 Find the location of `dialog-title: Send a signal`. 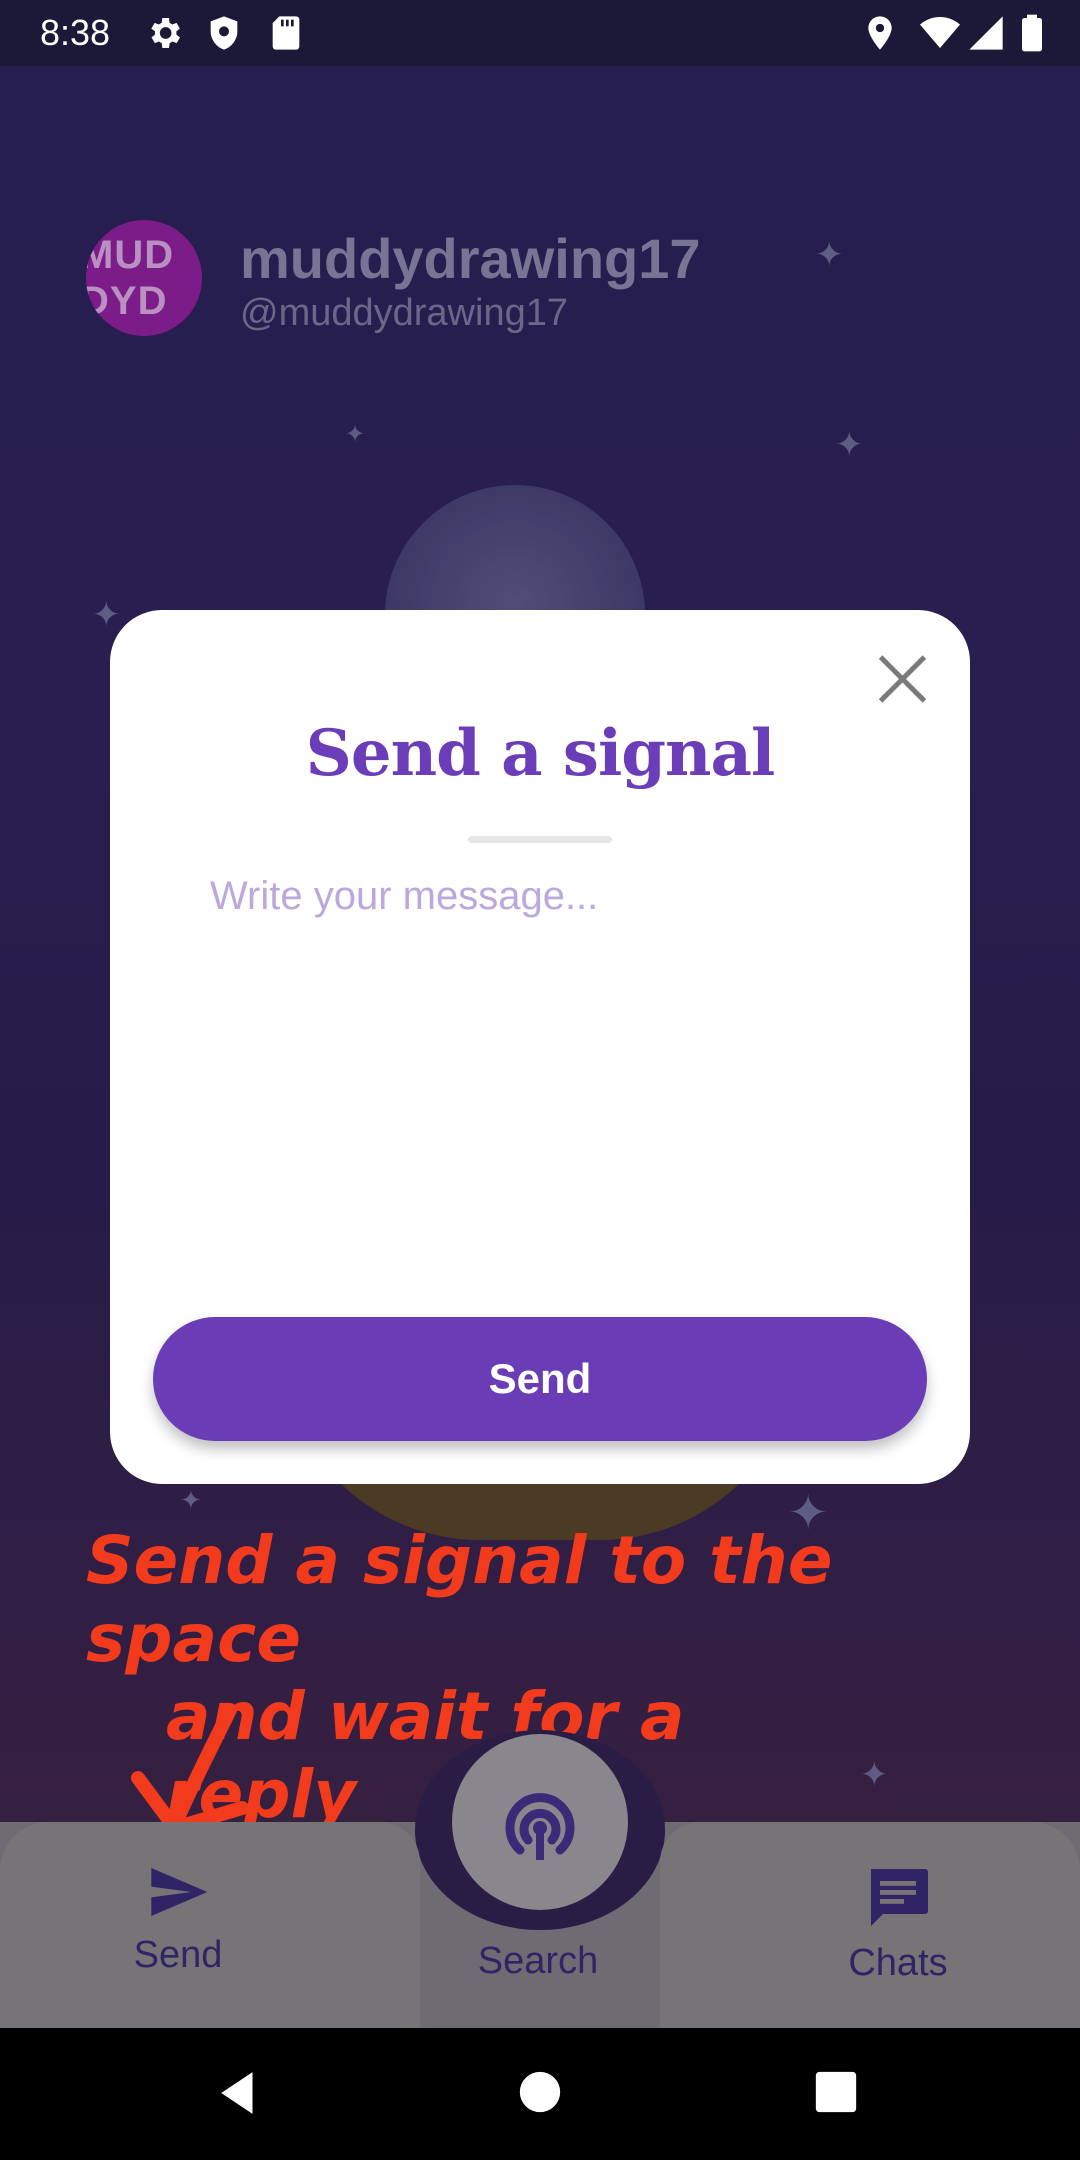

dialog-title: Send a signal is located at coordinates (540, 753).